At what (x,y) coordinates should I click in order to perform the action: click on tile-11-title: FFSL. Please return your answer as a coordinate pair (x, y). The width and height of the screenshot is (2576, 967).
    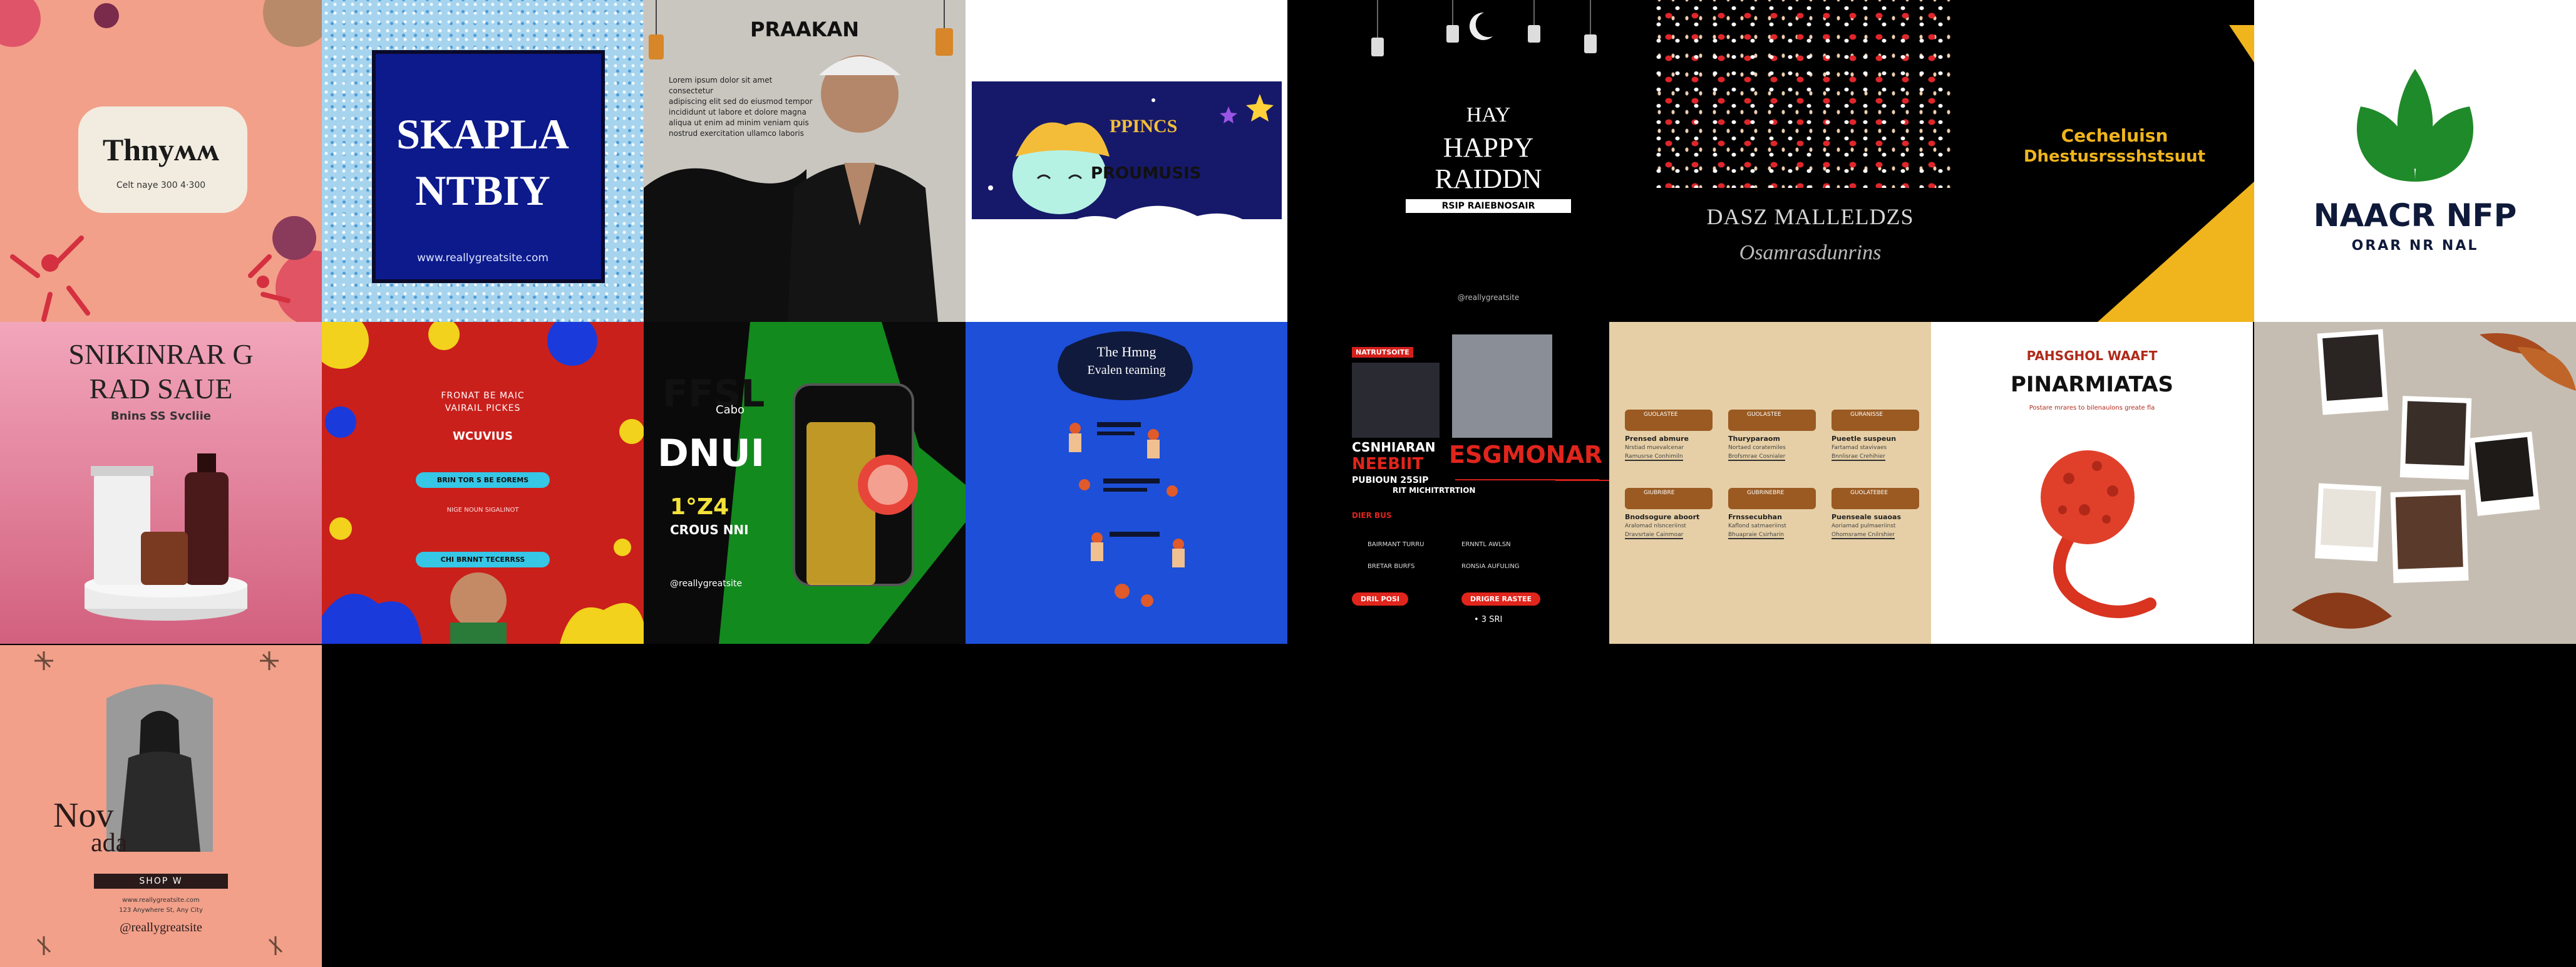
    Looking at the image, I should click on (713, 394).